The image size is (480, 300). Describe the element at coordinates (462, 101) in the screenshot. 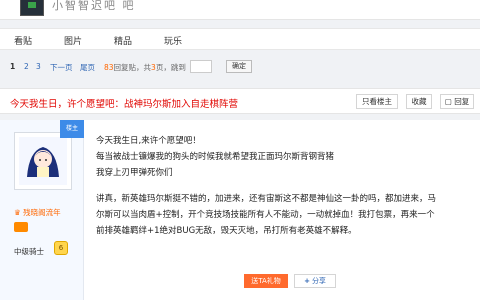

I see `reply-label: 回复` at that location.